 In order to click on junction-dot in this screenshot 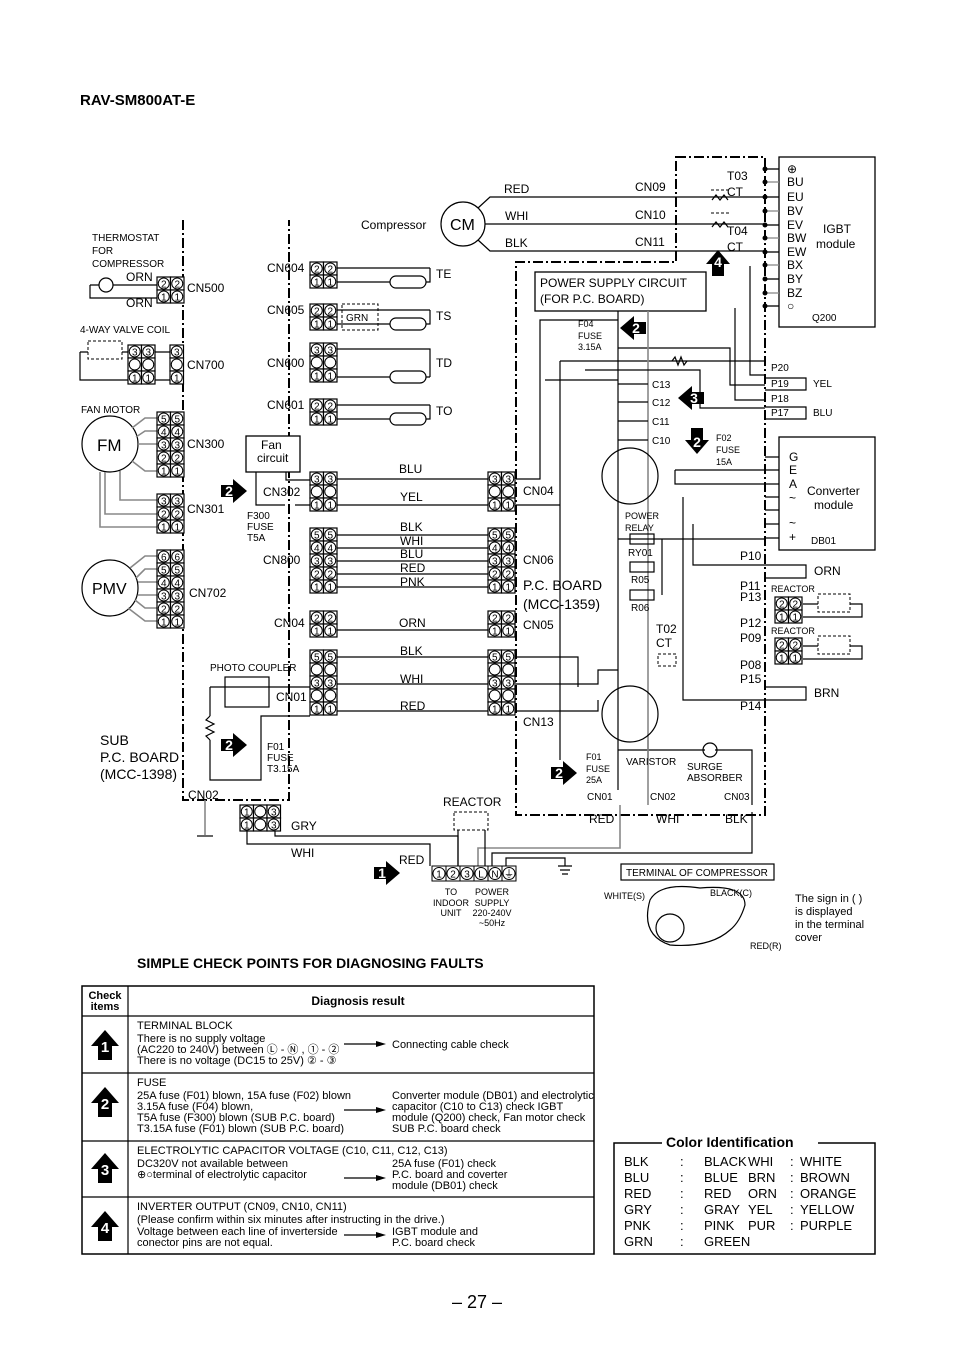, I will do `click(765, 182)`.